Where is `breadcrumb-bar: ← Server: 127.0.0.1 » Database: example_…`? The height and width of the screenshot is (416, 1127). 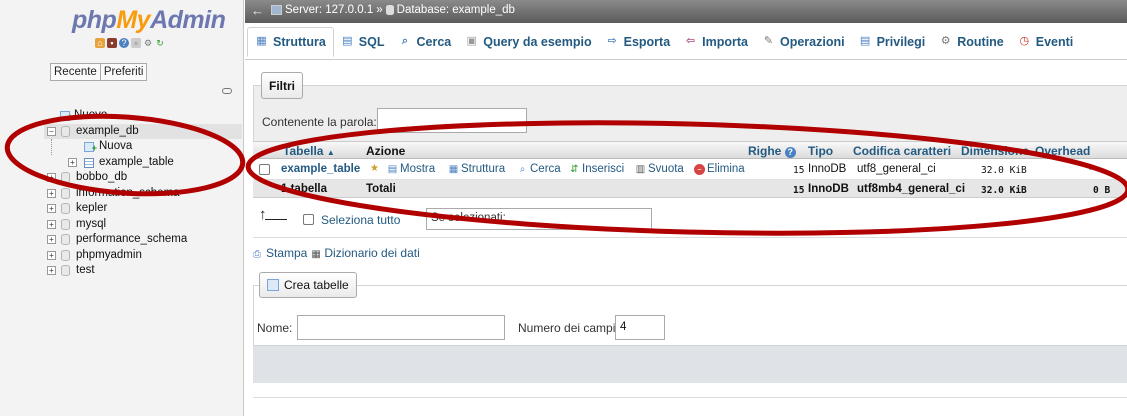 breadcrumb-bar: ← Server: 127.0.0.1 » Database: example_… is located at coordinates (686, 11).